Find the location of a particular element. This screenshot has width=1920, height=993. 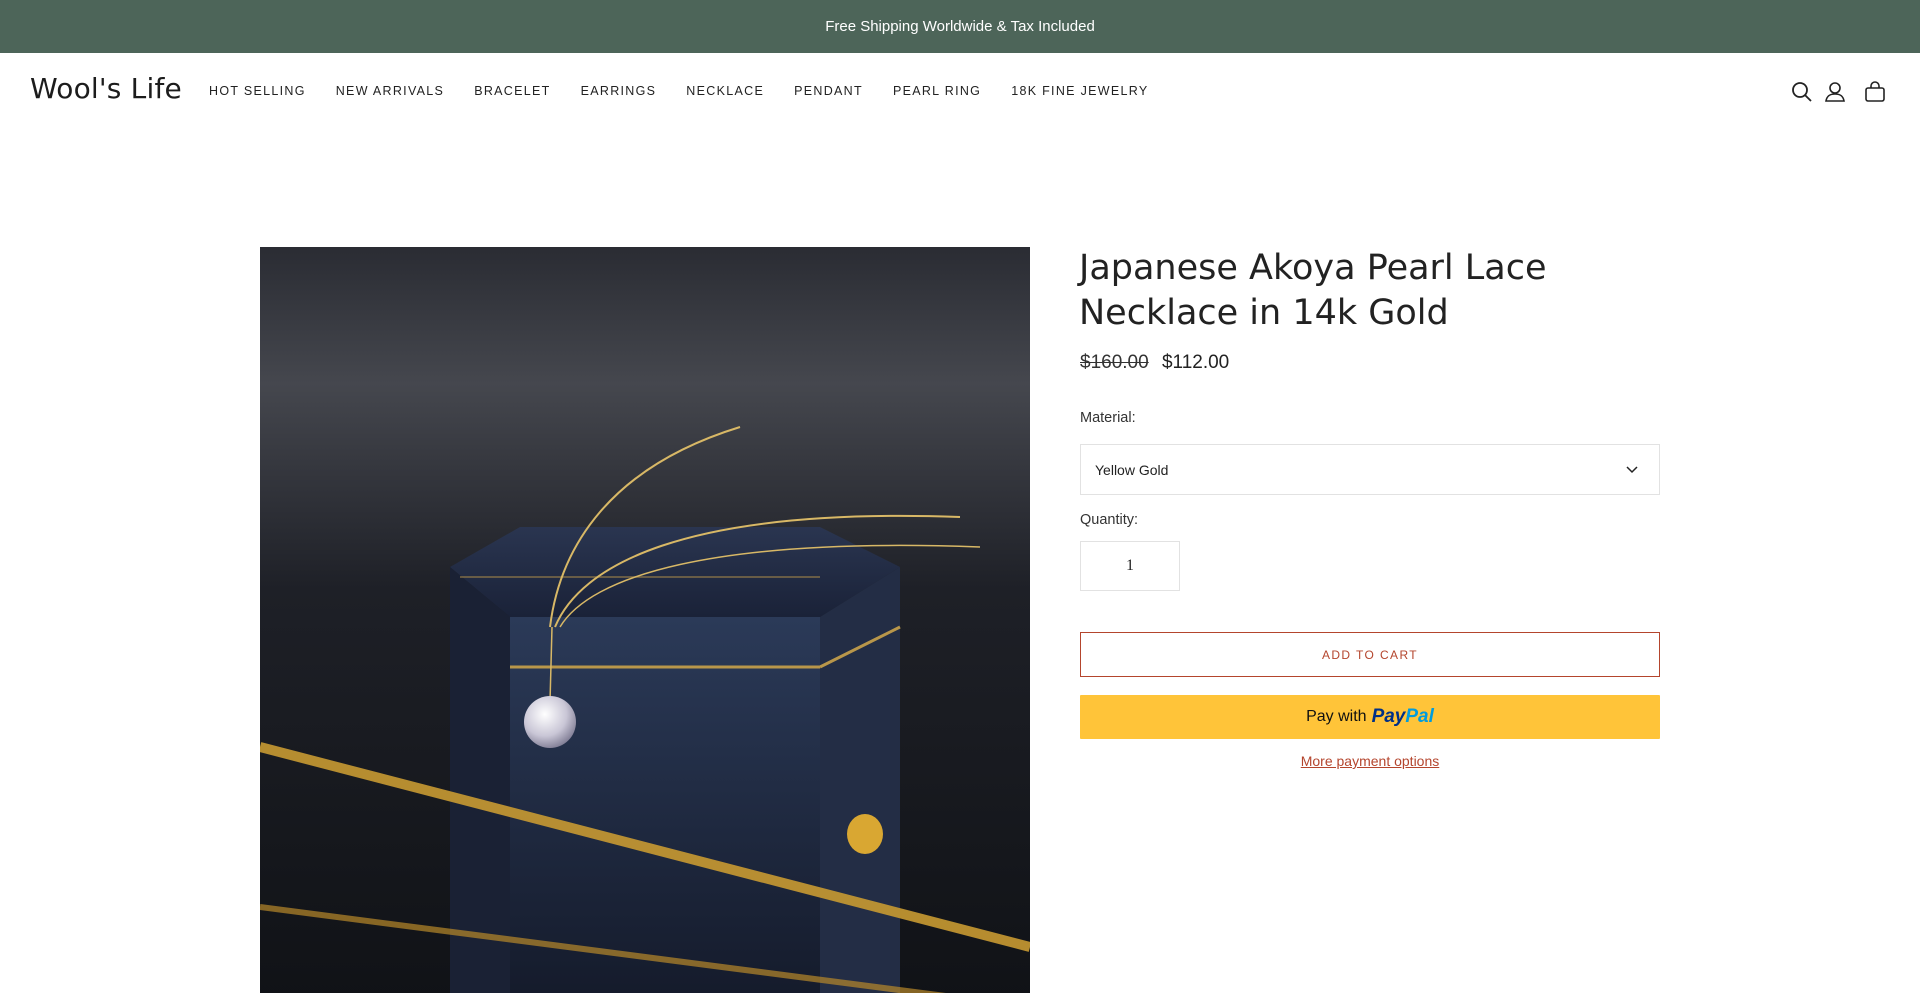

quantity-input is located at coordinates (1130, 566).